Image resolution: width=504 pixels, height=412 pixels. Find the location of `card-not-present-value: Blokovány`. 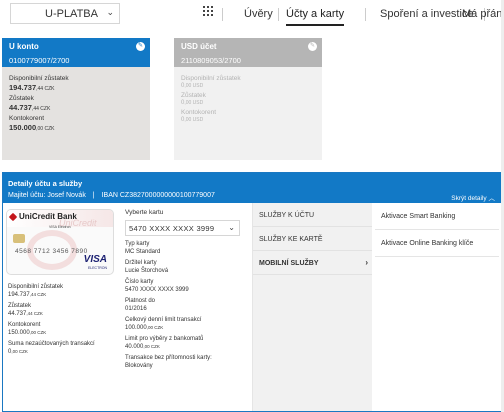

card-not-present-value: Blokovány is located at coordinates (139, 366).